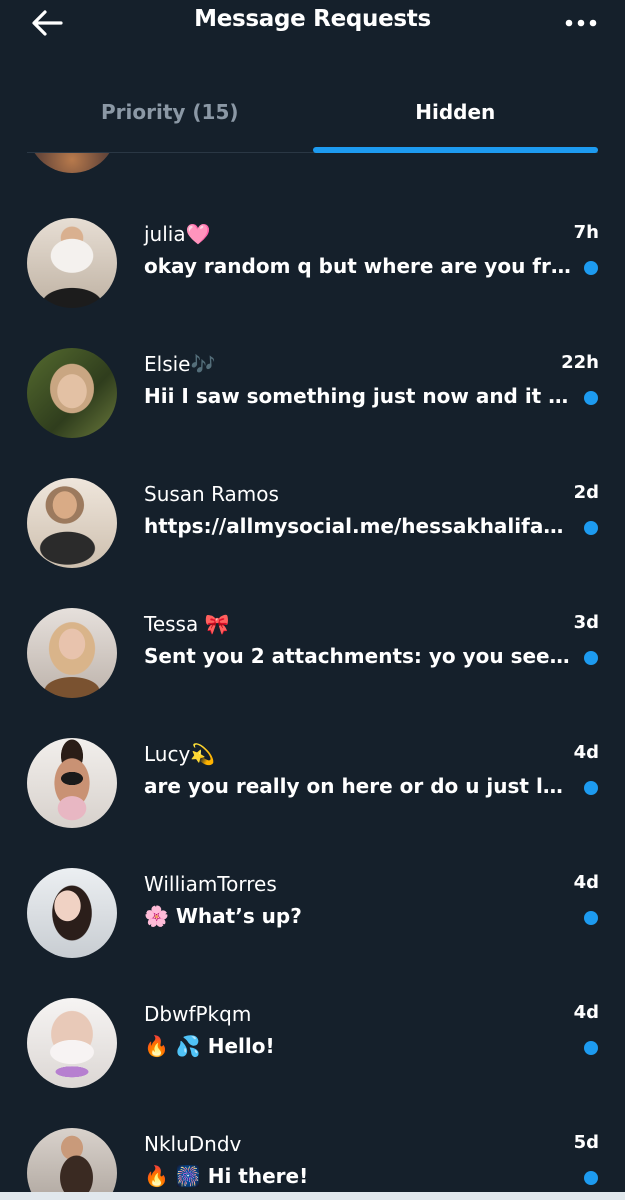  I want to click on sender-name: DbwfPkqm, so click(198, 1014).